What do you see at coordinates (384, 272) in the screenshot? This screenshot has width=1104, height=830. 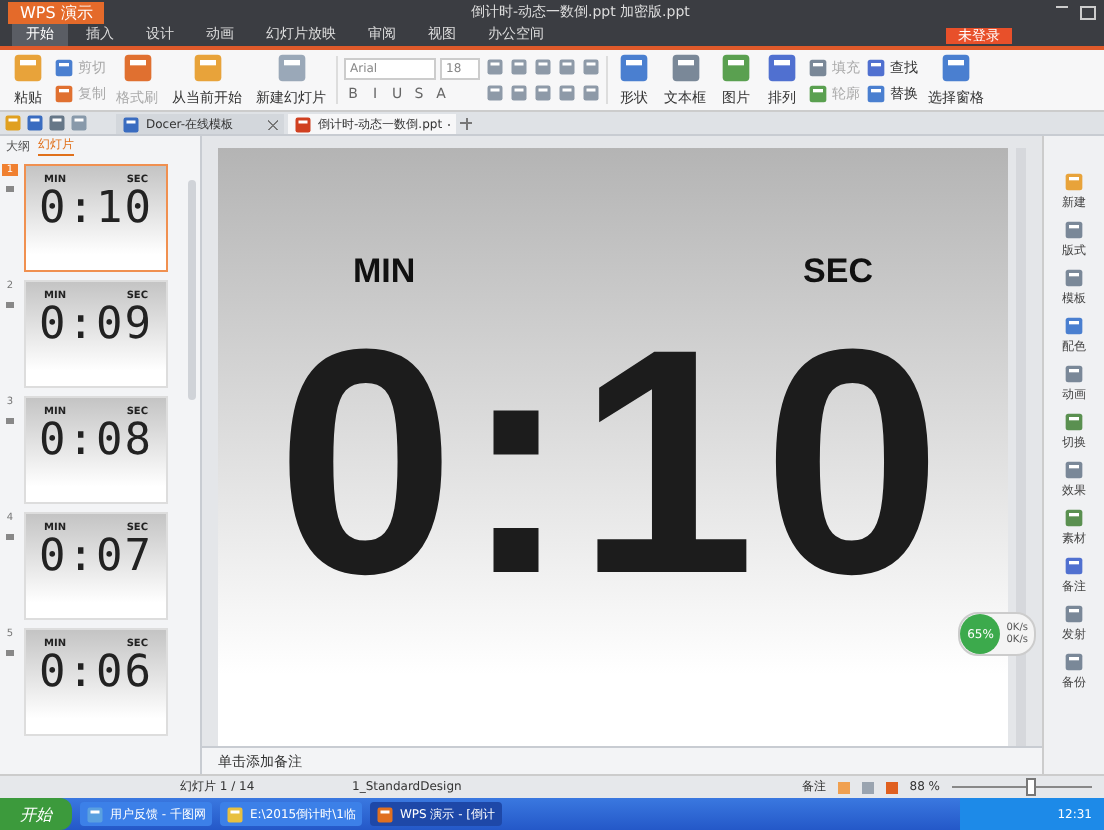 I see `unit-label: MIN` at bounding box center [384, 272].